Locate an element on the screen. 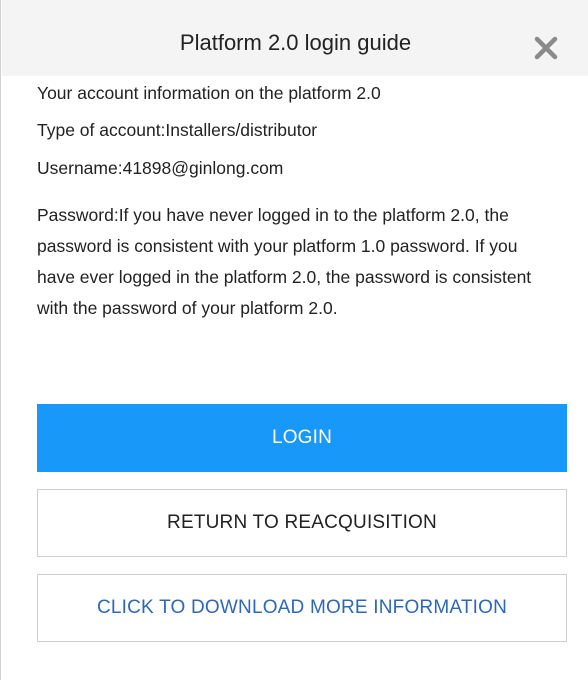 Image resolution: width=588 pixels, height=680 pixels. close-button is located at coordinates (546, 48).